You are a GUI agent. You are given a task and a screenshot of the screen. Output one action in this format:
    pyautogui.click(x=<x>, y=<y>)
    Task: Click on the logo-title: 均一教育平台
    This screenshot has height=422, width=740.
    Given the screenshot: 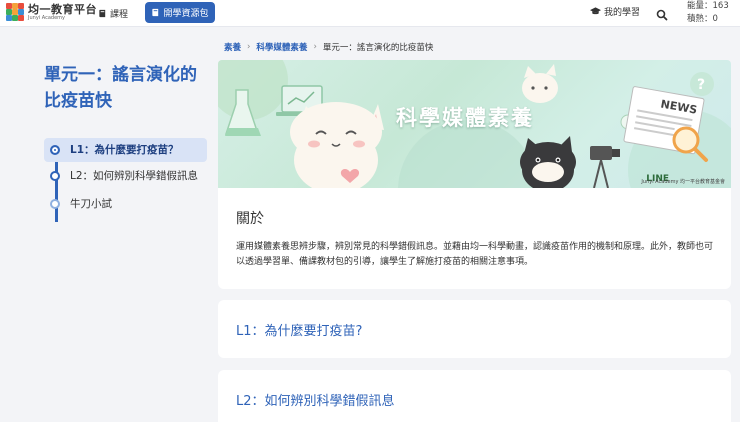 What is the action you would take?
    pyautogui.click(x=62, y=9)
    